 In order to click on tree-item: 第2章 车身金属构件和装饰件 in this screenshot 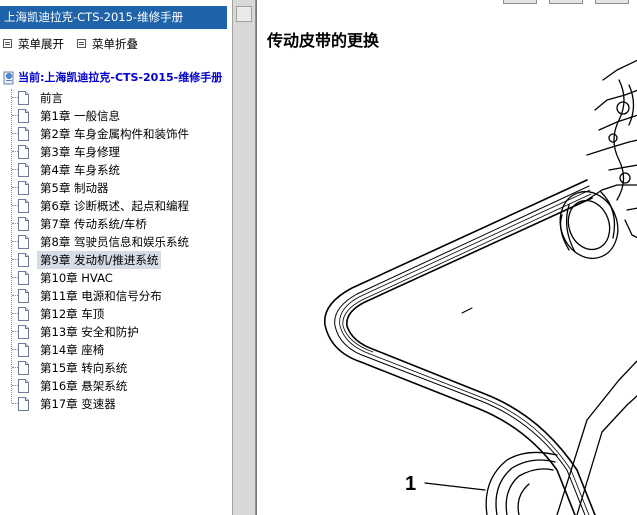, I will do `click(116, 134)`.